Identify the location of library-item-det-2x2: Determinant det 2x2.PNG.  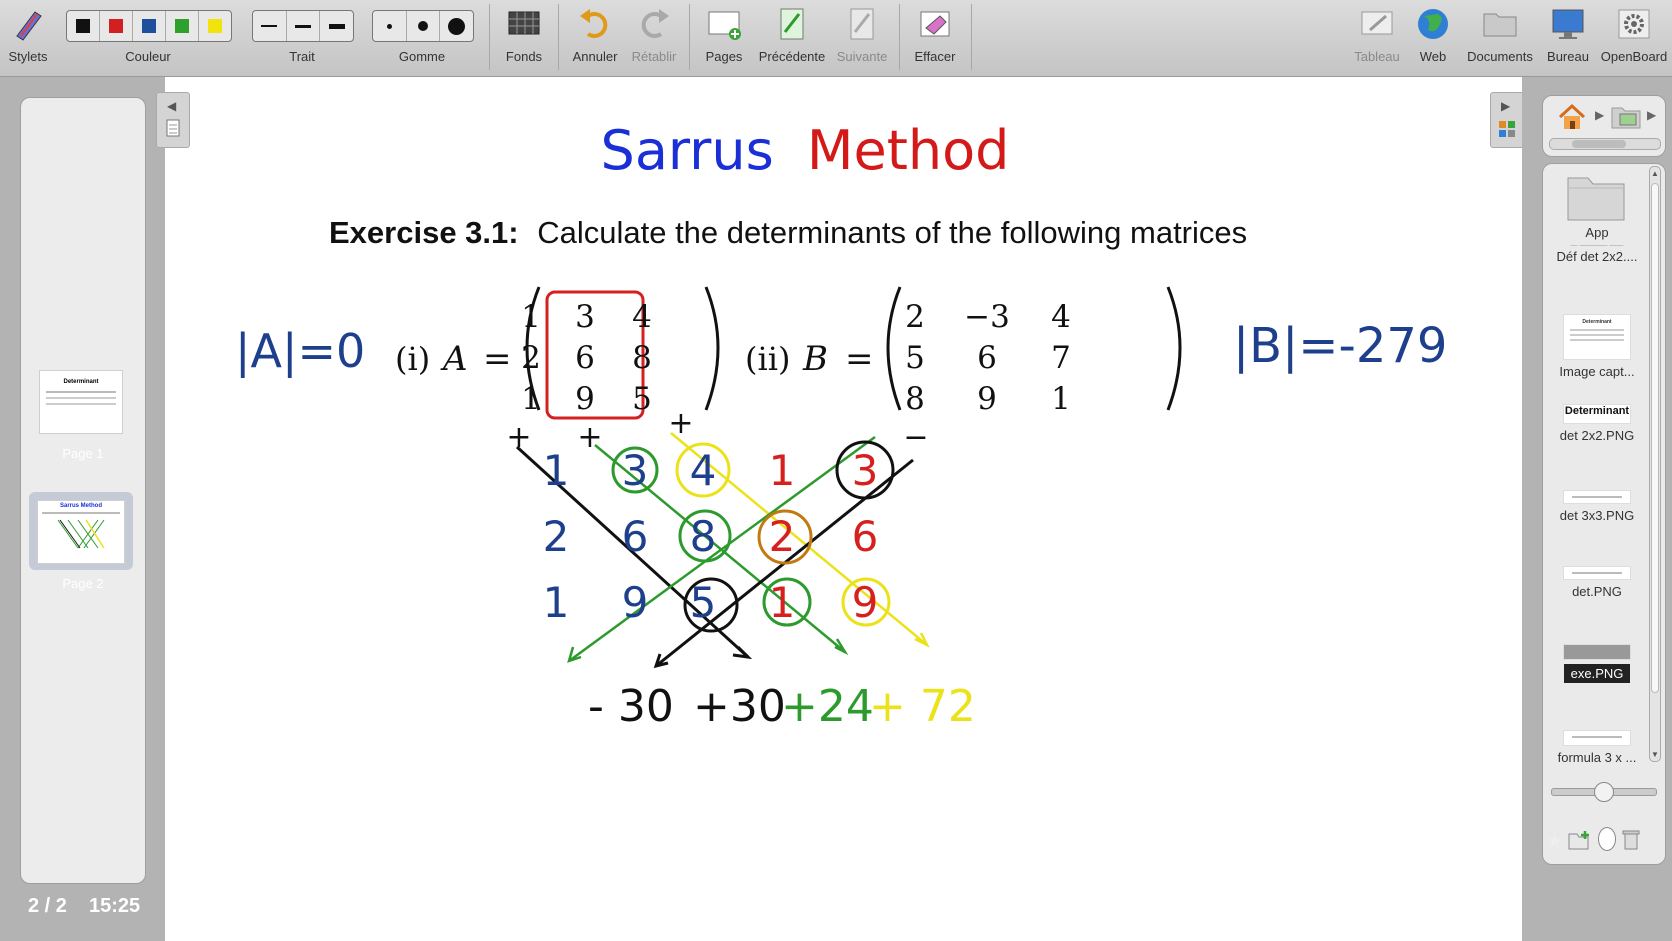
(1597, 423).